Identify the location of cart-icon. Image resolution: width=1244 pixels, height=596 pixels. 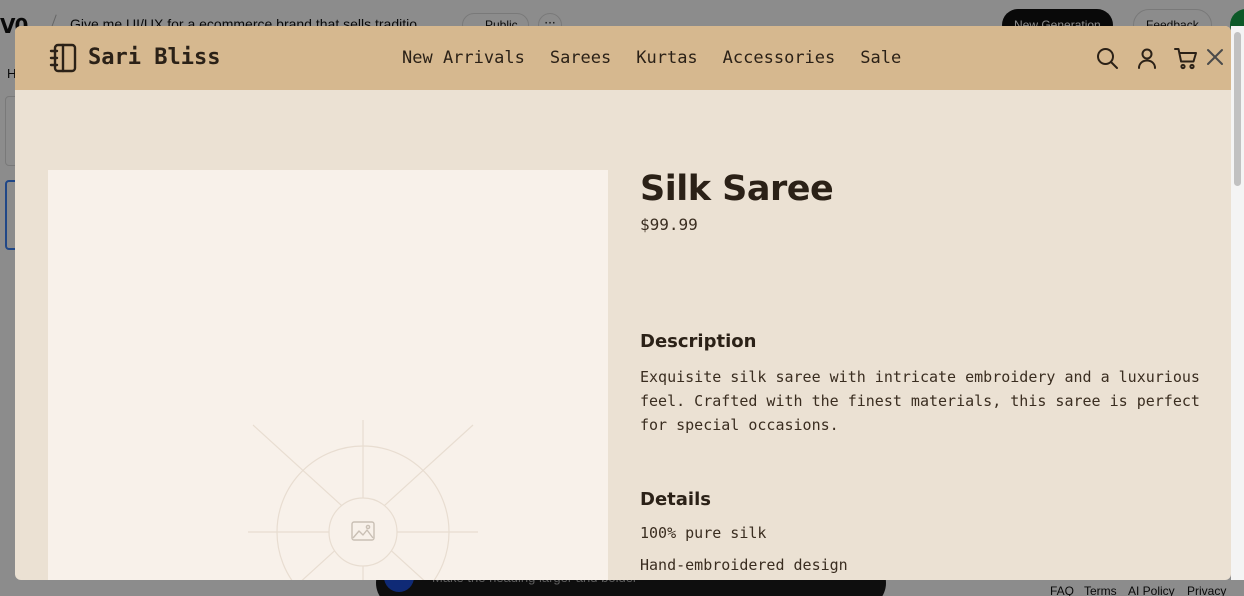
(1186, 58).